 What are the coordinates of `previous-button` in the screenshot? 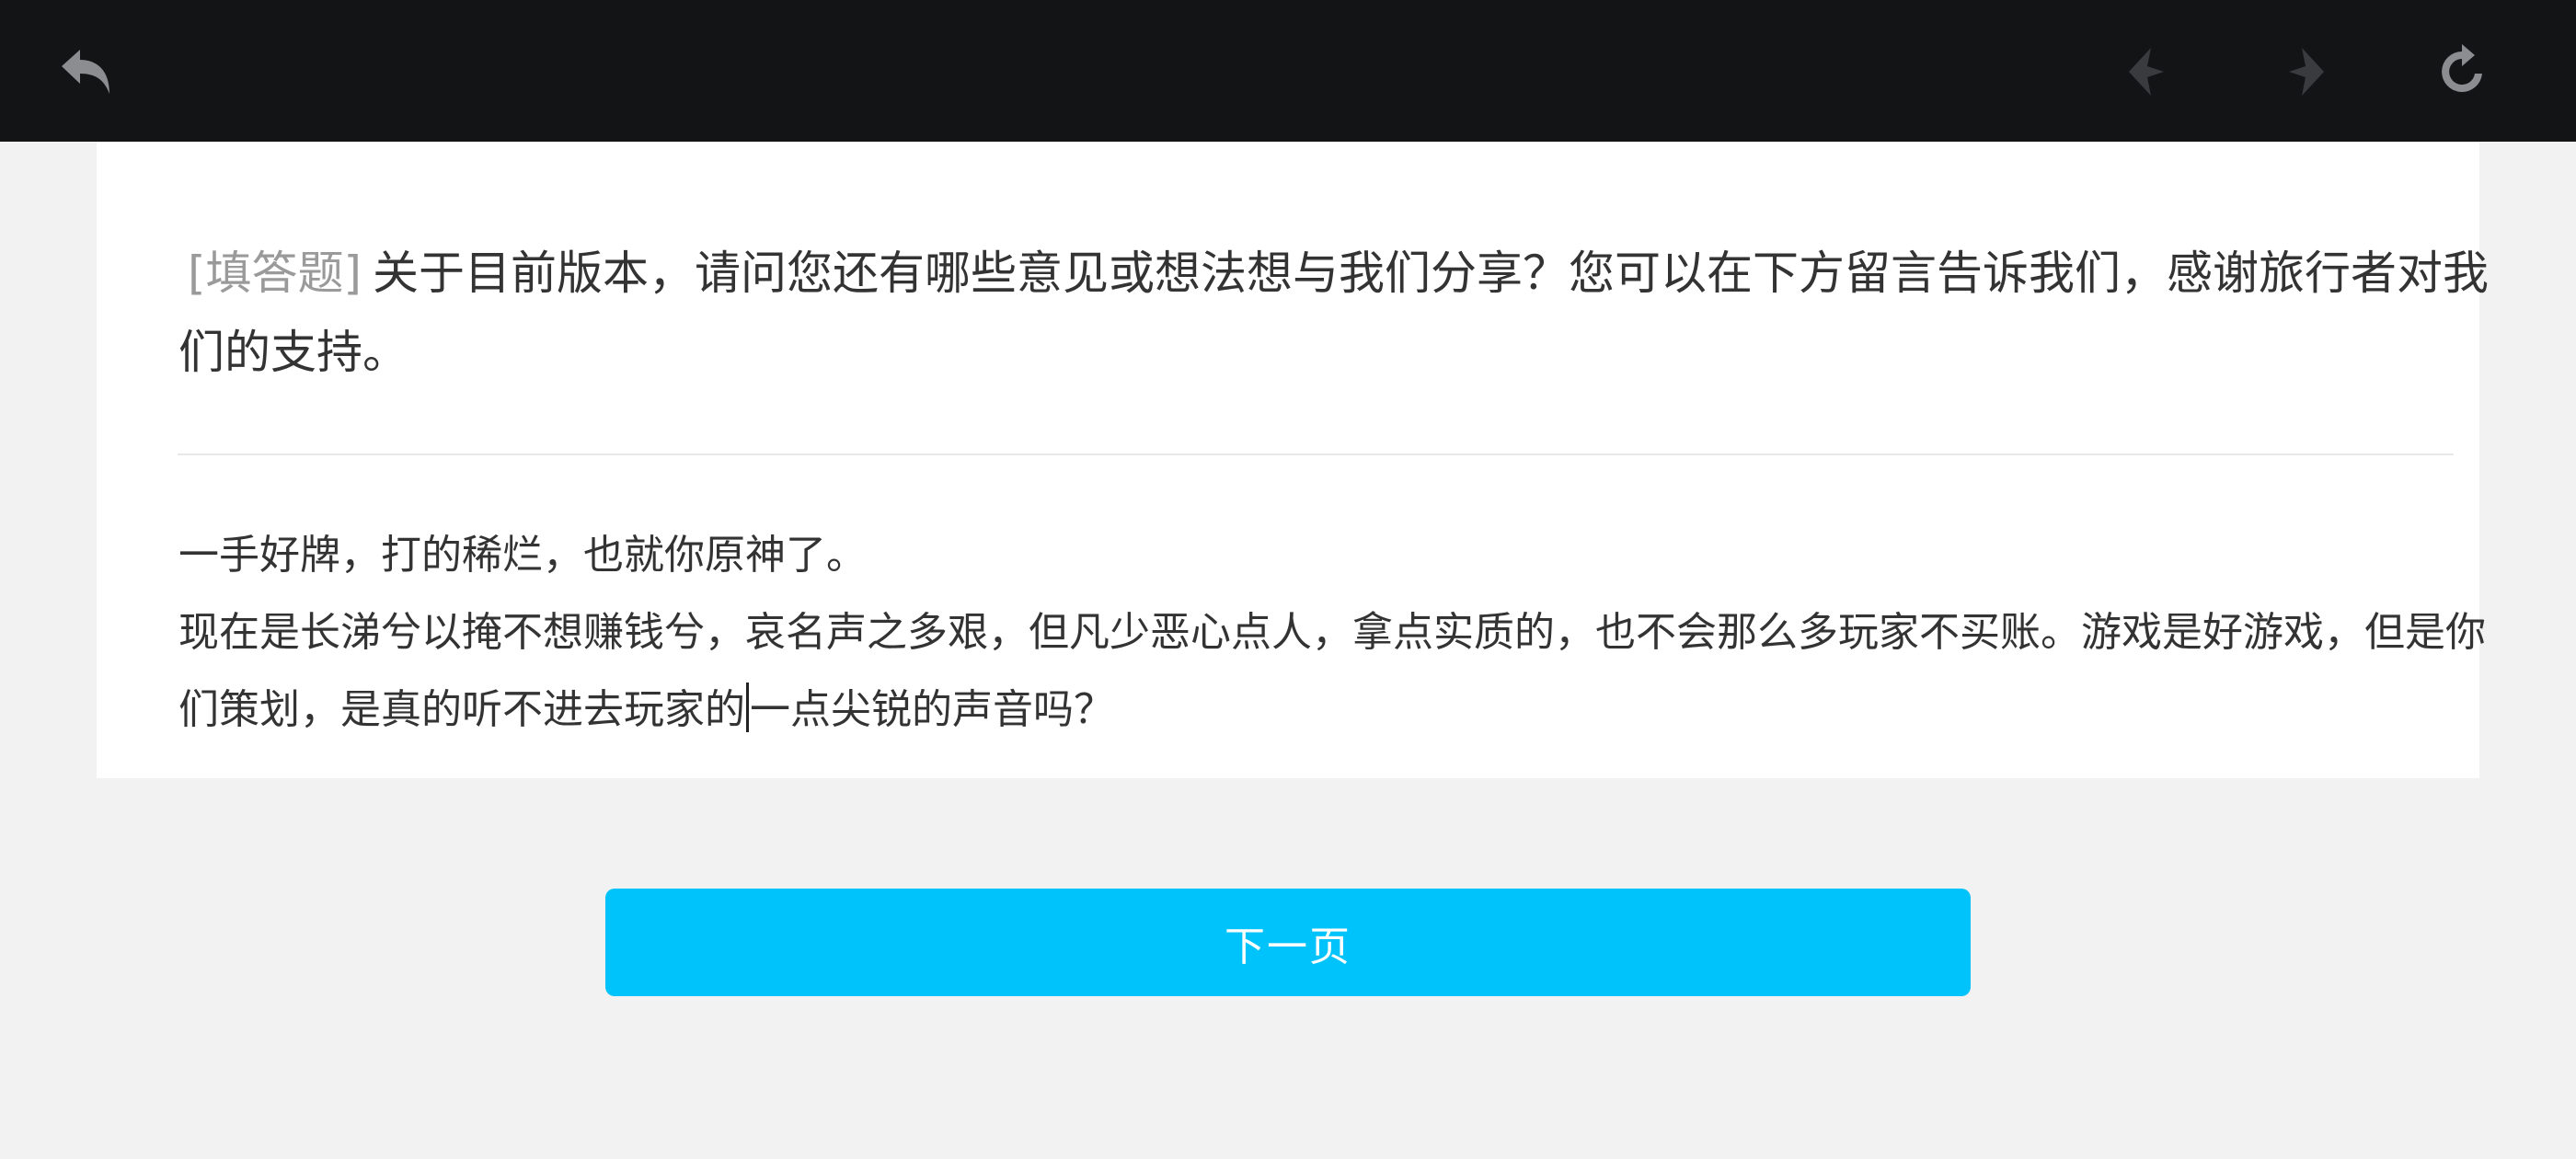 It's located at (2149, 72).